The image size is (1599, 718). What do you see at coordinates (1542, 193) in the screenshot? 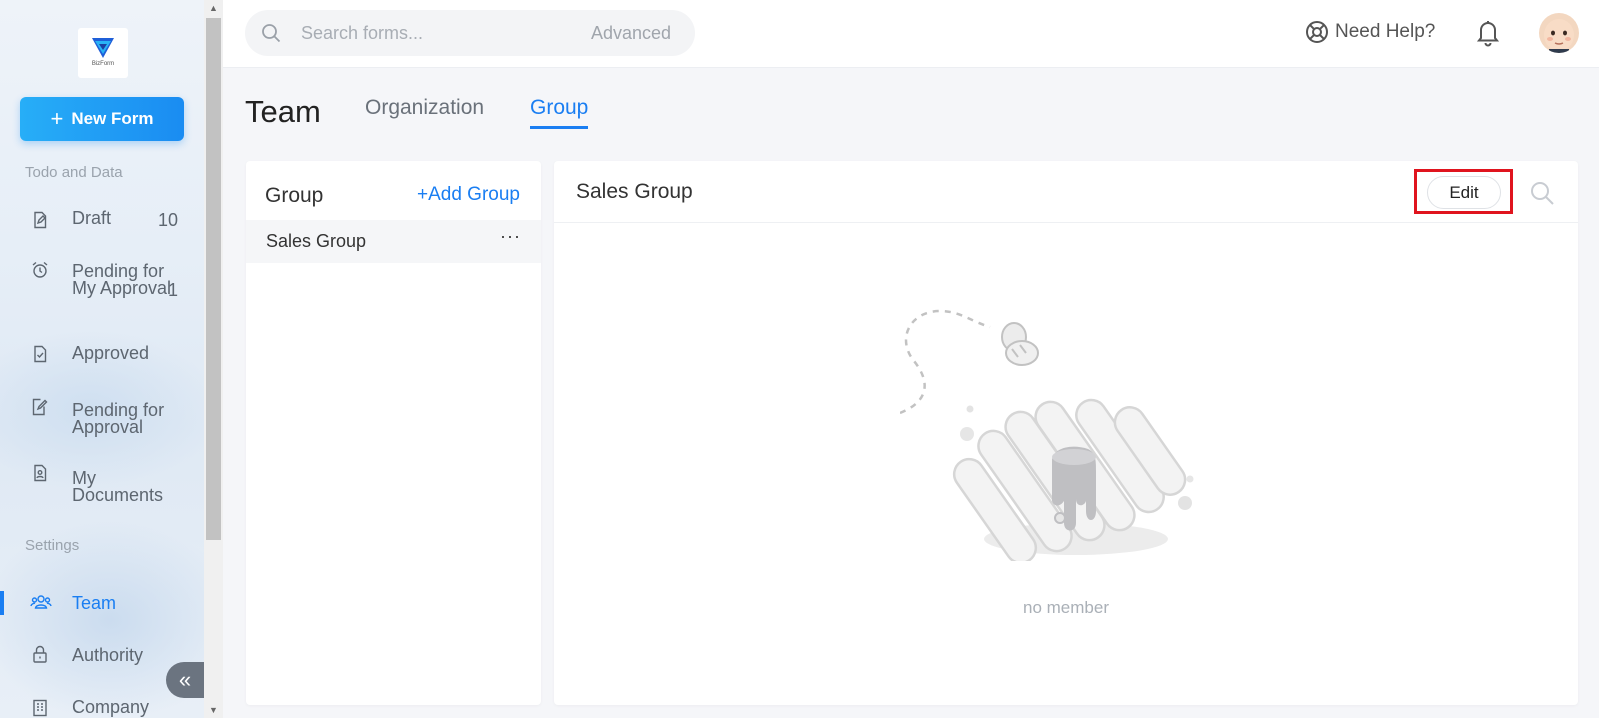
I see `member-search-icon` at bounding box center [1542, 193].